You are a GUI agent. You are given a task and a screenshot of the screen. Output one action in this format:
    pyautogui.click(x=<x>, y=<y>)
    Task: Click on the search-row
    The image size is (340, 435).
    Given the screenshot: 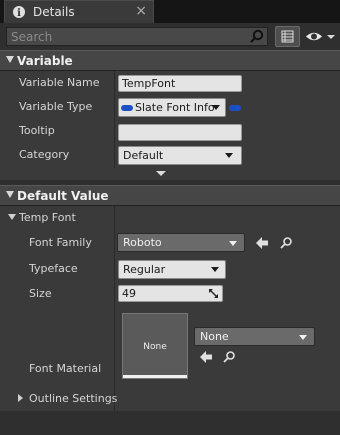 What is the action you would take?
    pyautogui.click(x=170, y=36)
    